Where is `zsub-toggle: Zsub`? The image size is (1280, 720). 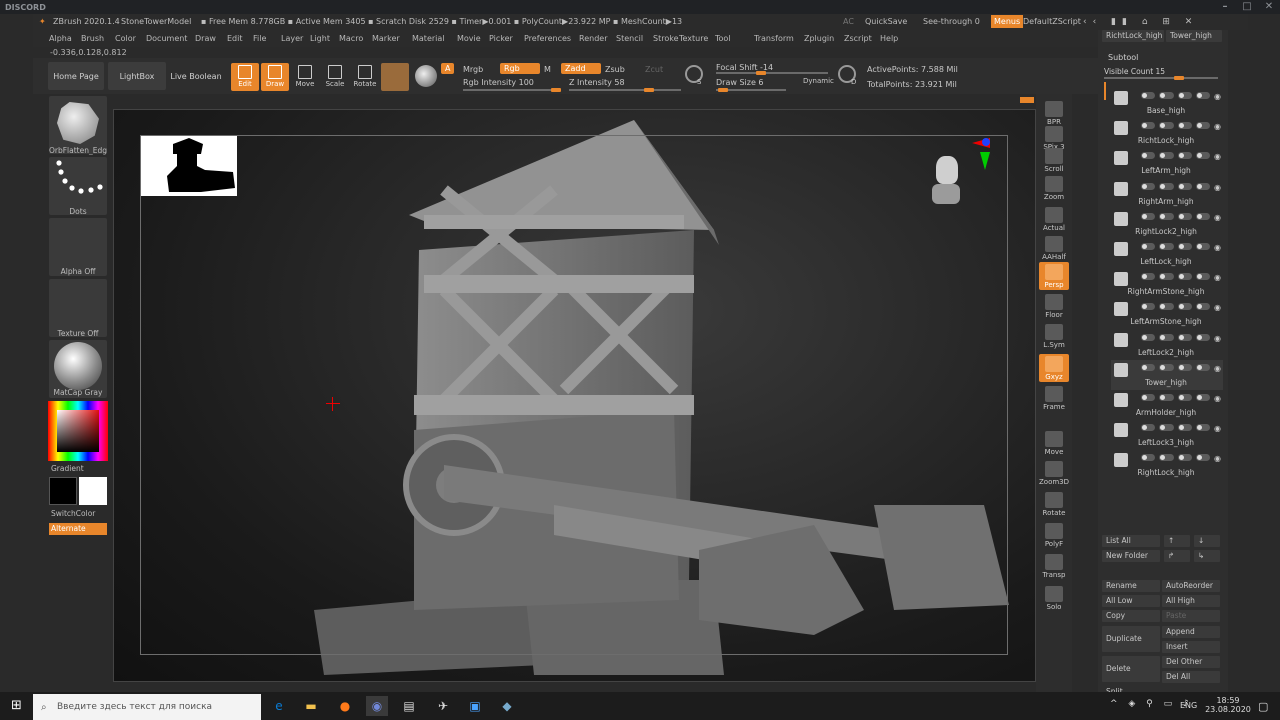
zsub-toggle: Zsub is located at coordinates (615, 69).